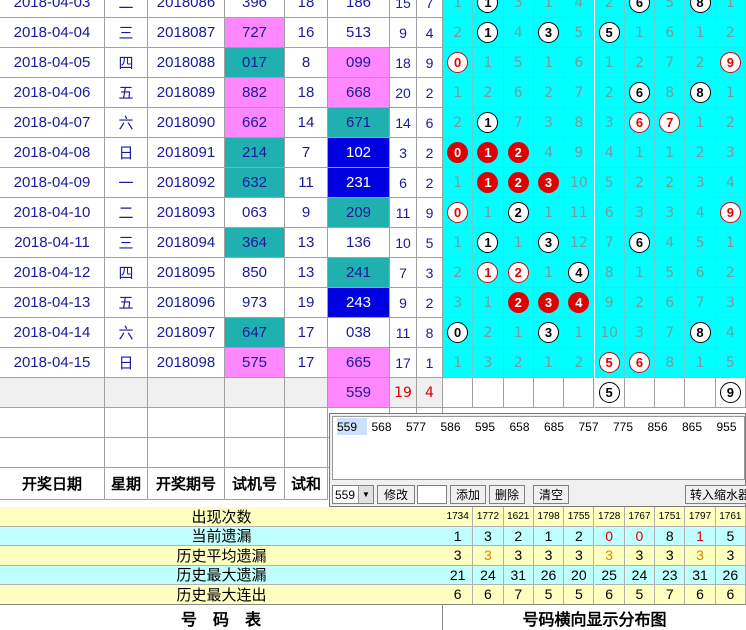 The image size is (746, 630). Describe the element at coordinates (126, 183) in the screenshot. I see `weekday: 一` at that location.